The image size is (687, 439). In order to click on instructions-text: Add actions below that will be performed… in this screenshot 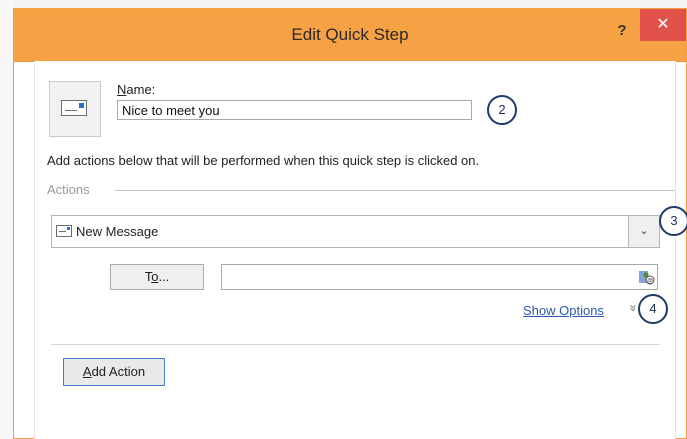, I will do `click(263, 160)`.